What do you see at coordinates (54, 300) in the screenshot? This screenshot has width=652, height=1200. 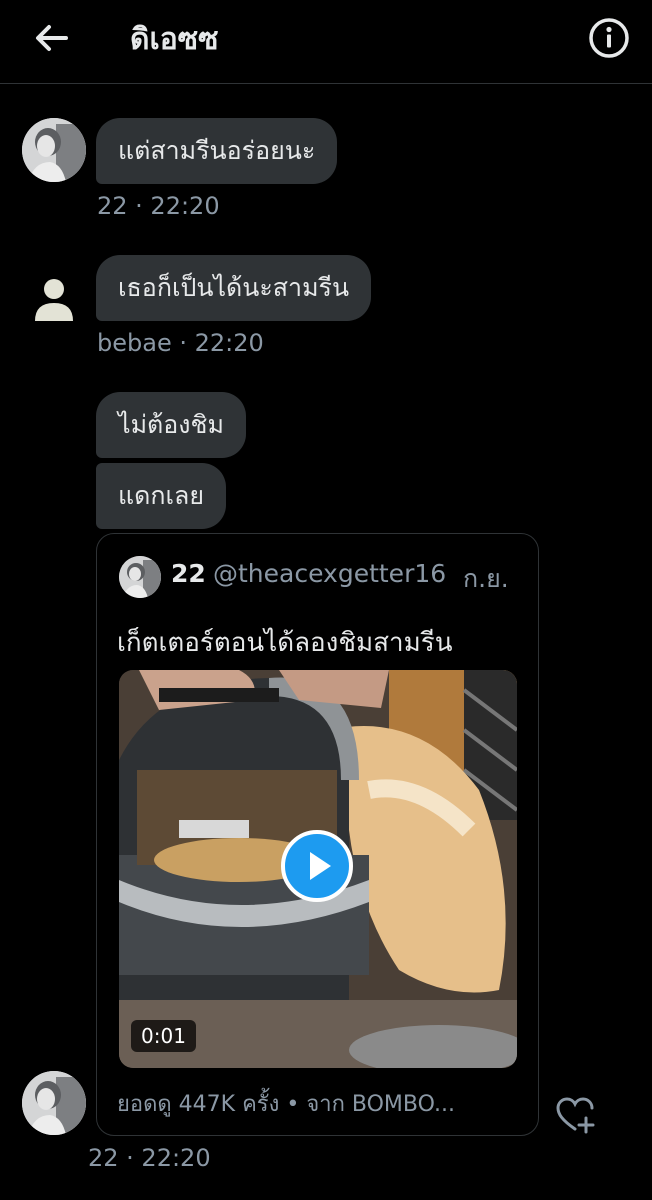 I see `person-icon` at bounding box center [54, 300].